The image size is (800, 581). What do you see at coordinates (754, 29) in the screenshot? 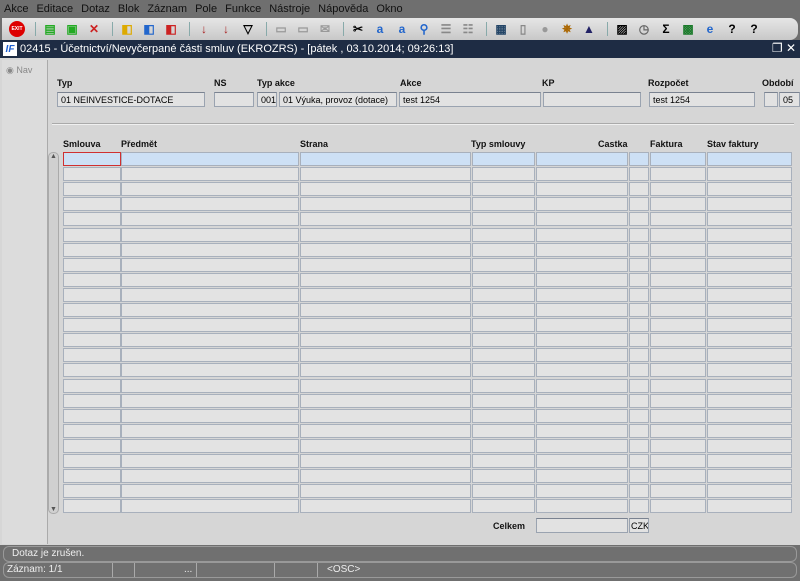
I see `context-help-icon: ?` at bounding box center [754, 29].